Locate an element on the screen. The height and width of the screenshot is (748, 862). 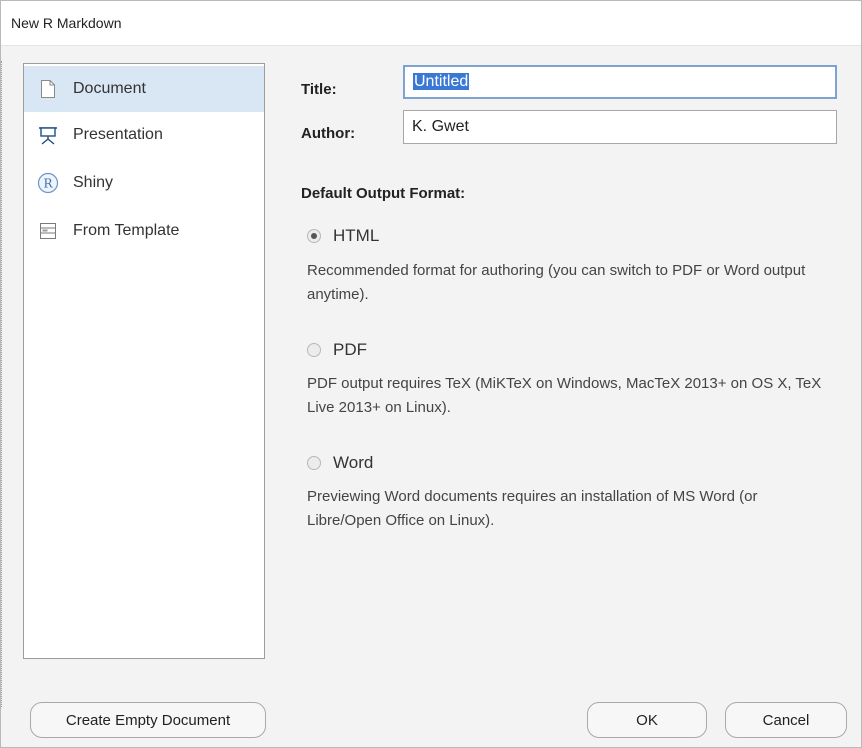
svg-text: R is located at coordinates (48, 184).